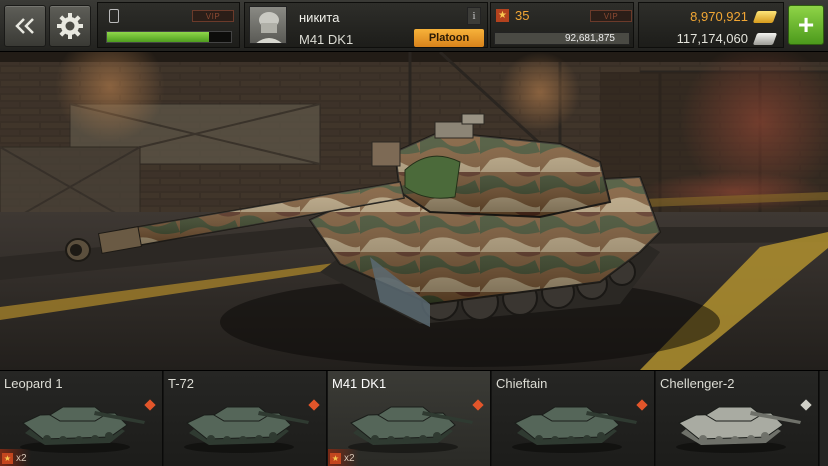  What do you see at coordinates (562, 38) in the screenshot?
I see `experience-value: 92,681,875` at bounding box center [562, 38].